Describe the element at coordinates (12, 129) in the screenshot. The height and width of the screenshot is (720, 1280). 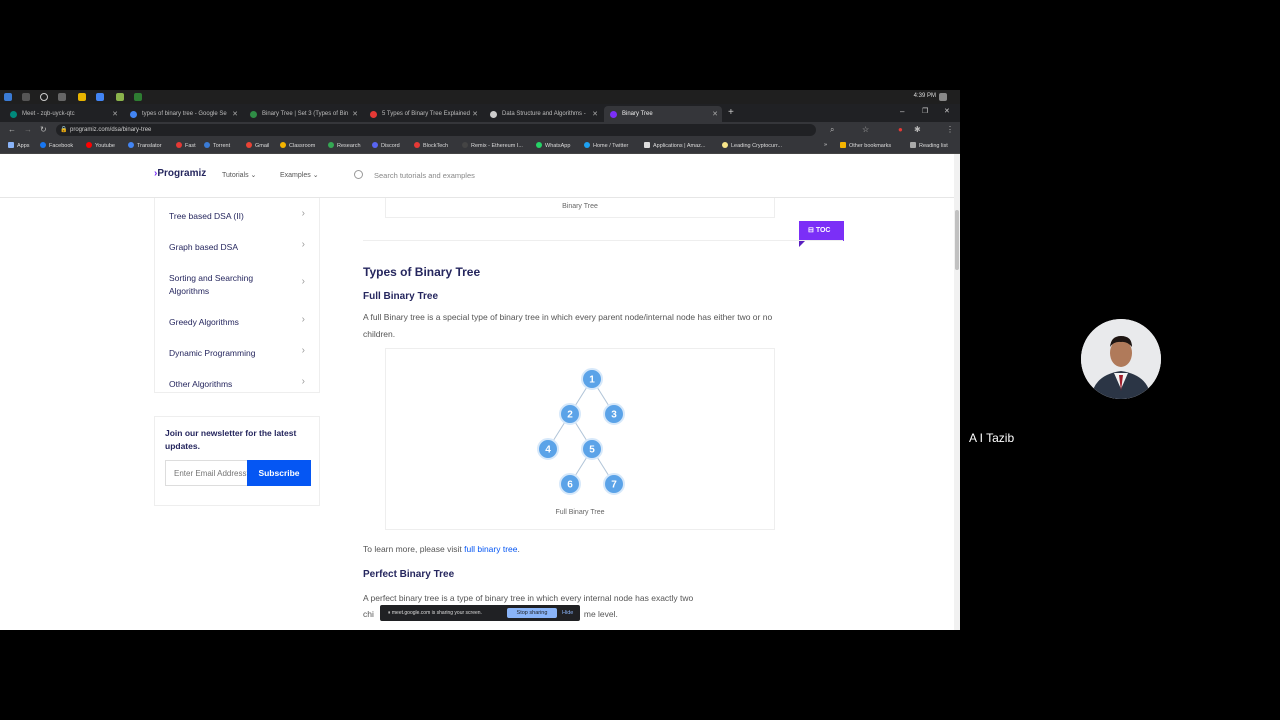
I see `back-icon: ←` at that location.